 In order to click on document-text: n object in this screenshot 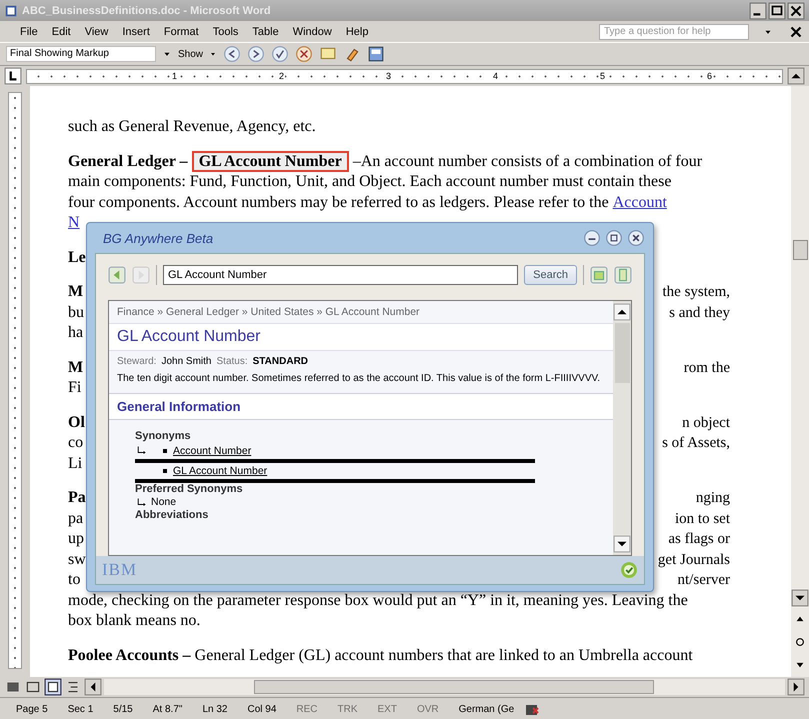, I will do `click(706, 423)`.